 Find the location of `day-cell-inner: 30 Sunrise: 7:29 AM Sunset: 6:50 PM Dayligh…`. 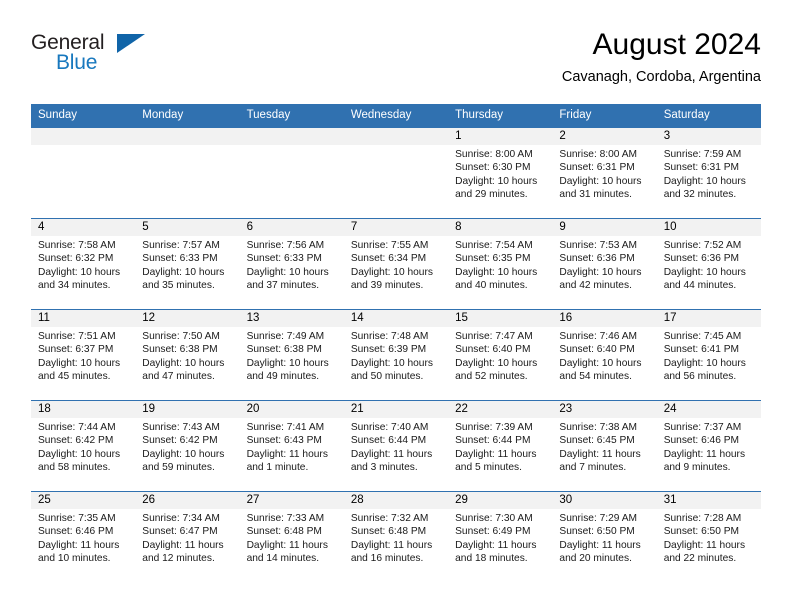

day-cell-inner: 30 Sunrise: 7:29 AM Sunset: 6:50 PM Dayligh… is located at coordinates (604, 537).